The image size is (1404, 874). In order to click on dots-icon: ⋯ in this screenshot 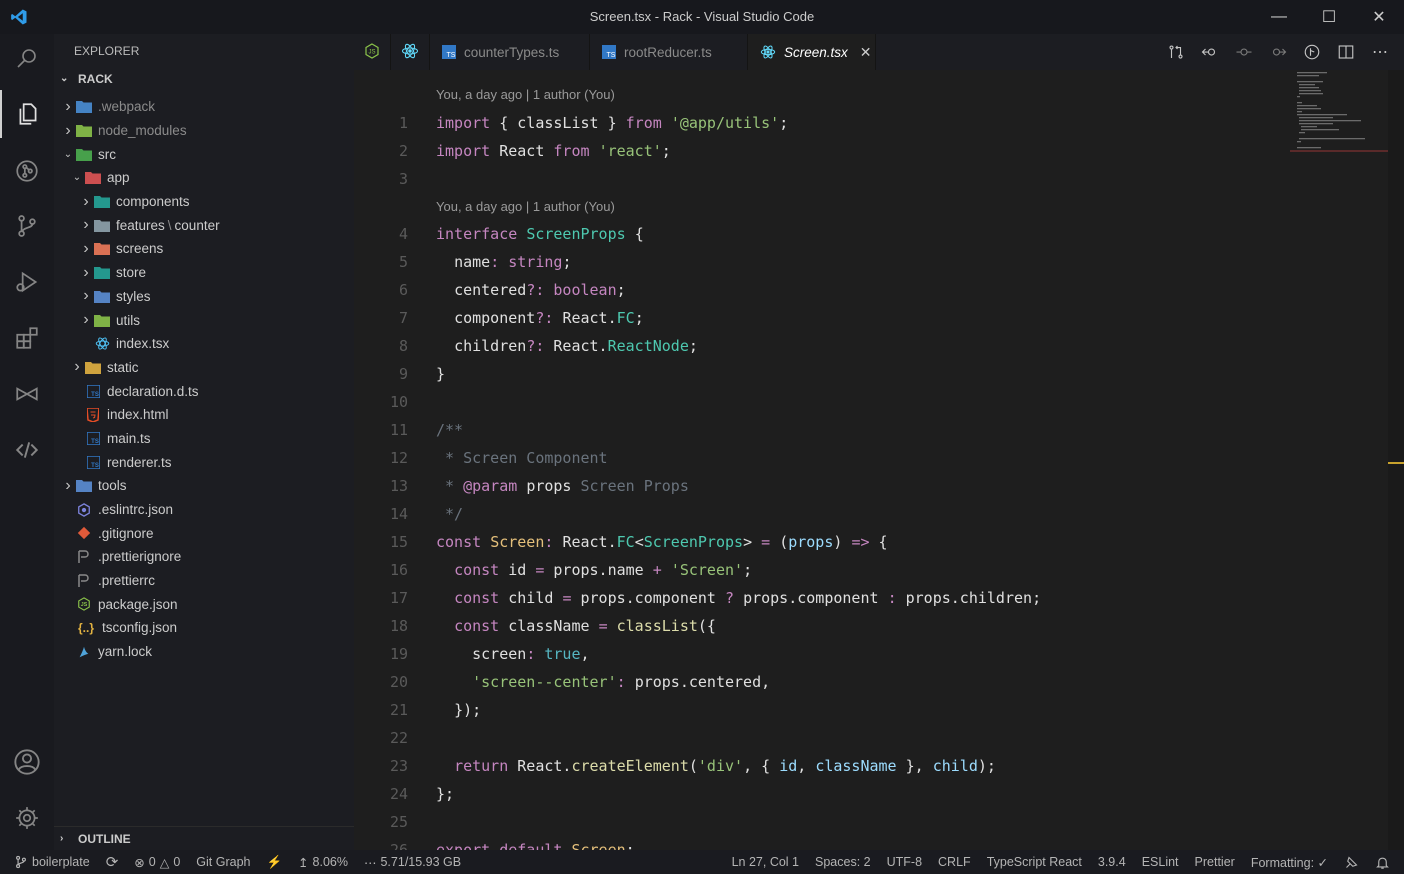, I will do `click(370, 862)`.